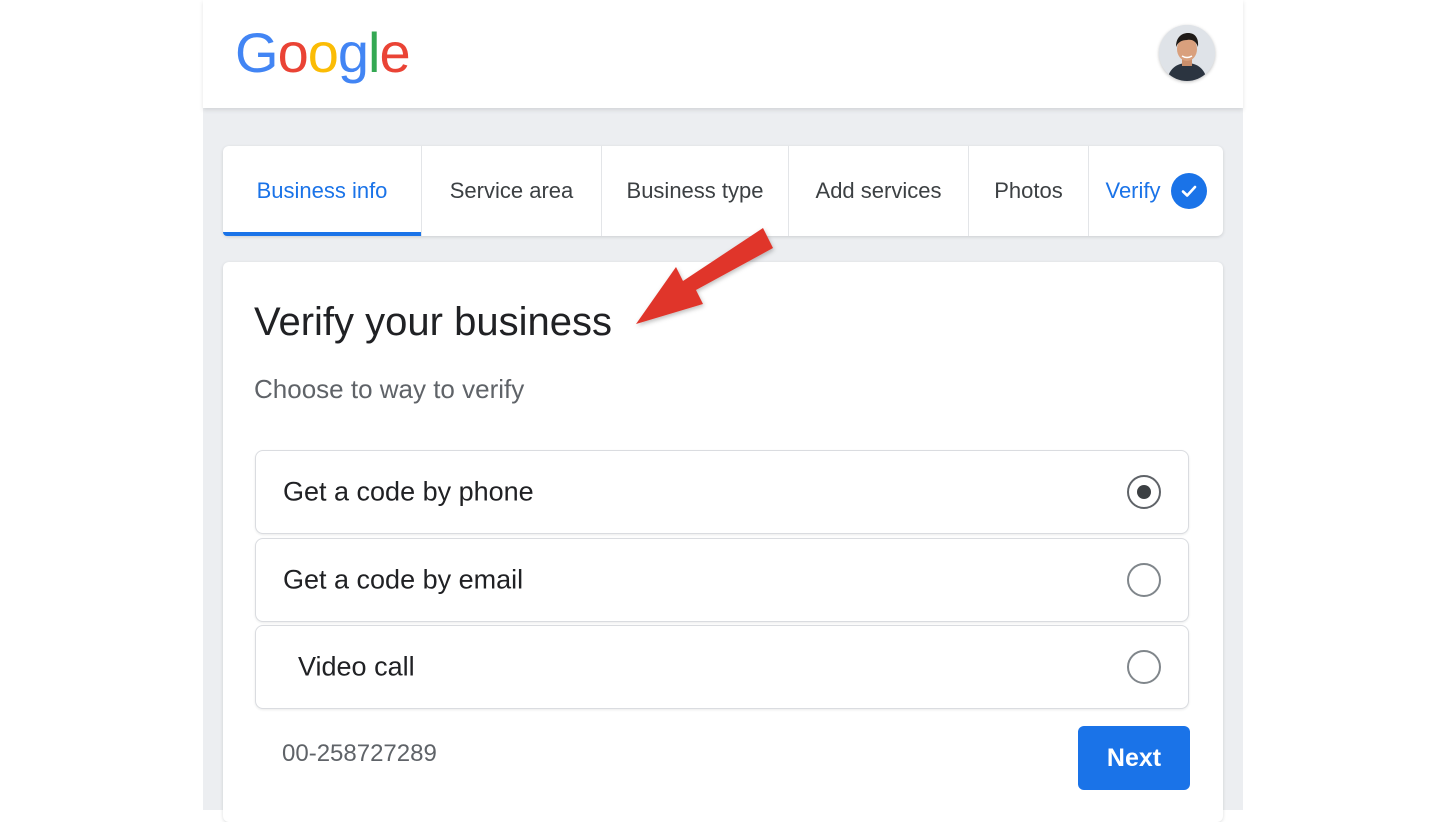  What do you see at coordinates (722, 492) in the screenshot?
I see `option-phone: Get a code by phone` at bounding box center [722, 492].